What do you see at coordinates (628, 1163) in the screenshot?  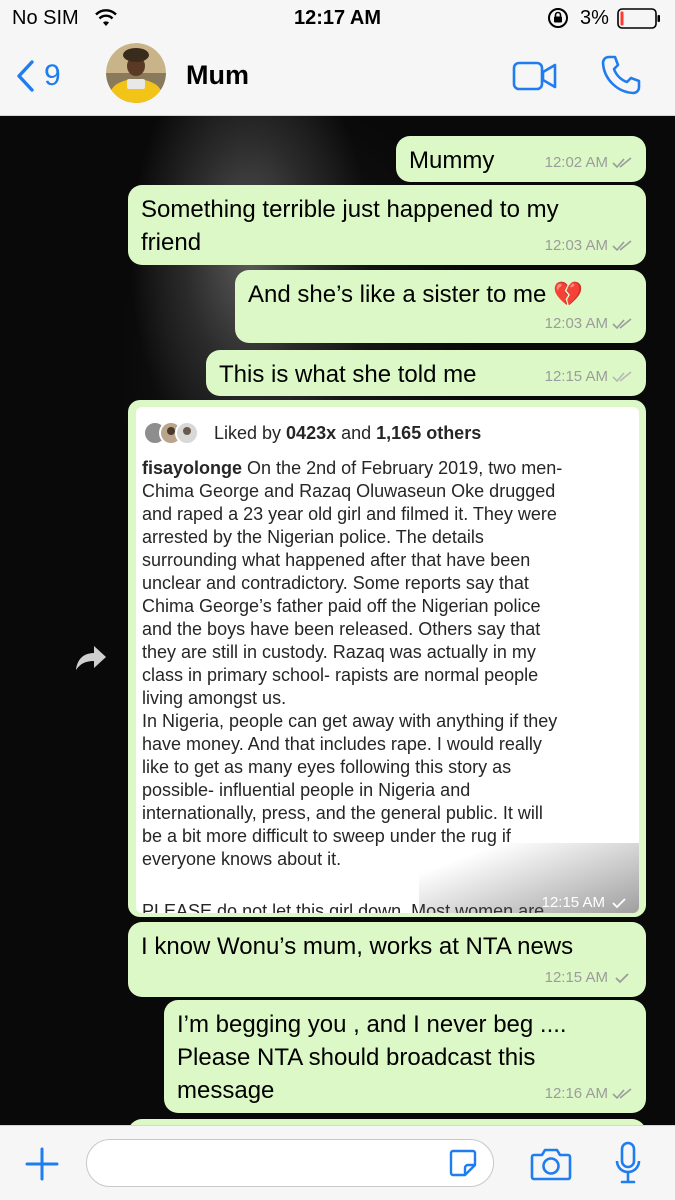 I see `microphone-icon` at bounding box center [628, 1163].